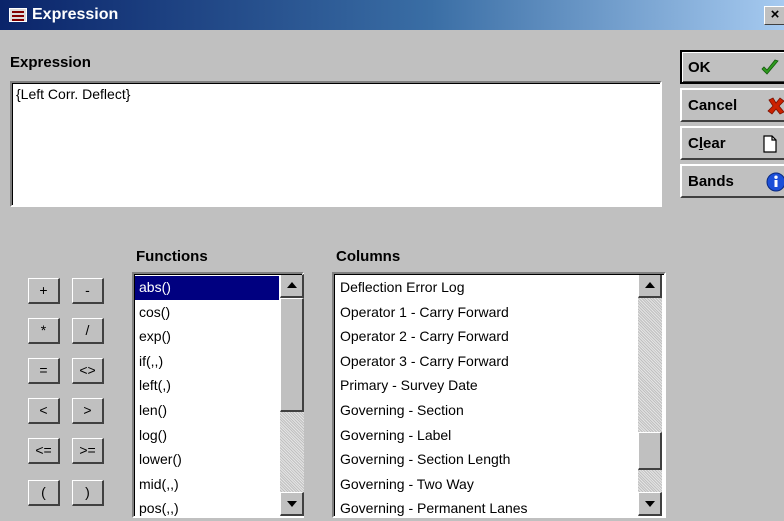 This screenshot has height=521, width=784. I want to click on window-title: Expression, so click(75, 14).